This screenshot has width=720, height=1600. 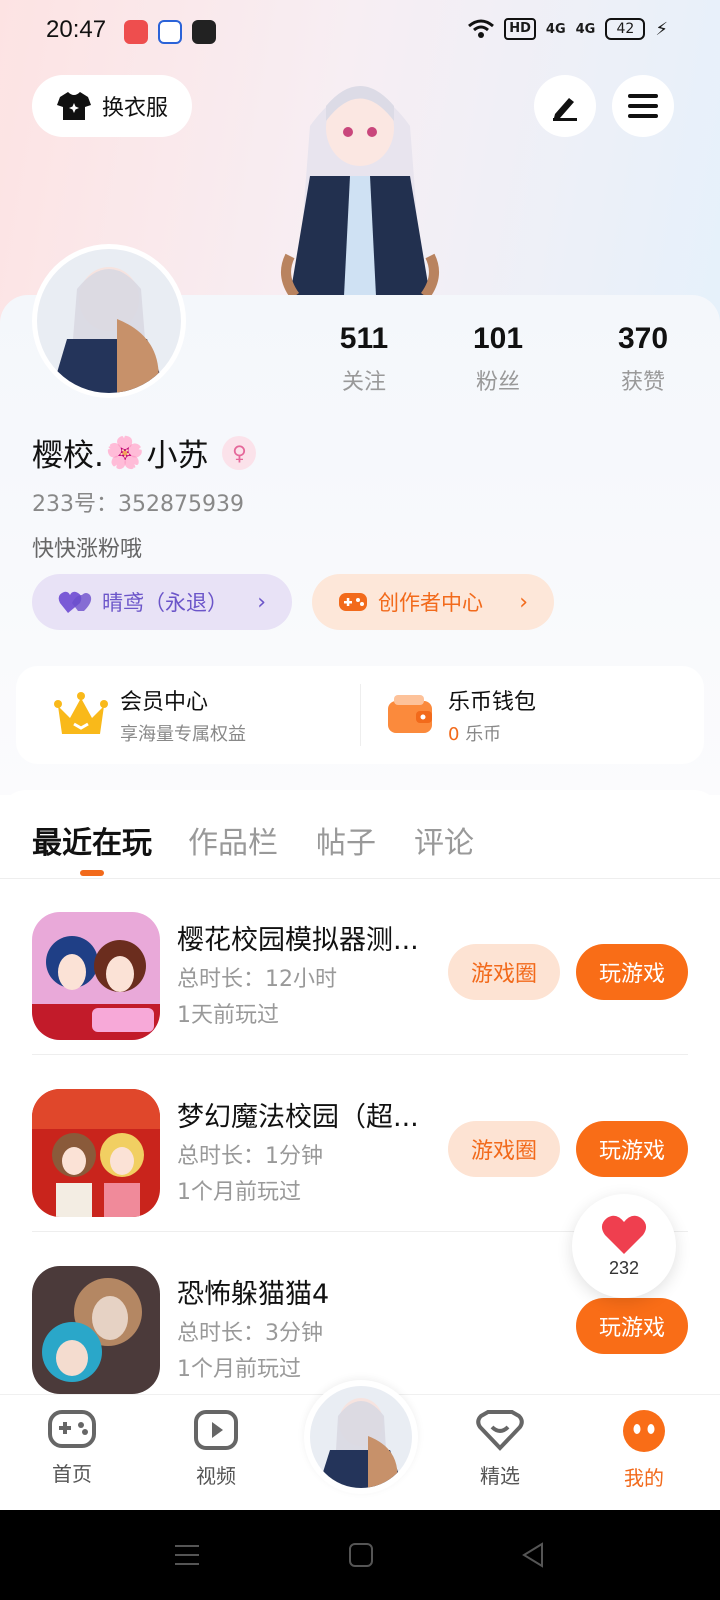 What do you see at coordinates (239, 452) in the screenshot?
I see `female-gender-icon: ♀` at bounding box center [239, 452].